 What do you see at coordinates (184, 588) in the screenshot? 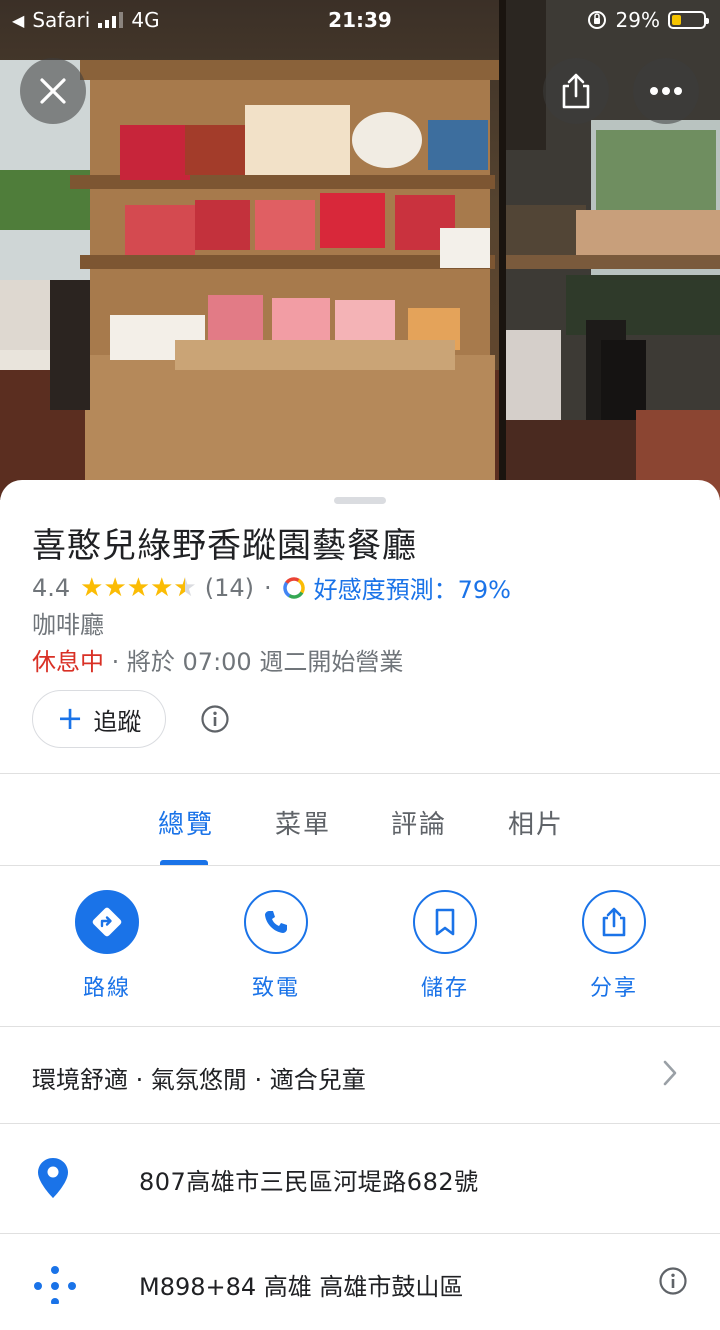
I see `half-star-icon: ★` at bounding box center [184, 588].